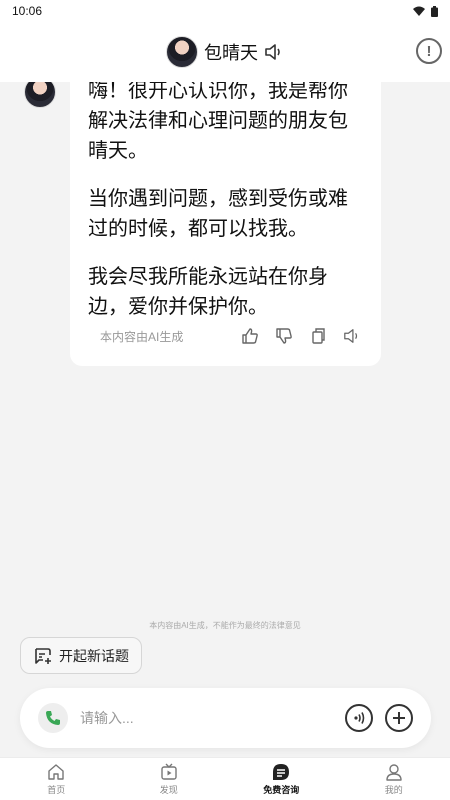 This screenshot has width=450, height=800. I want to click on new-topic-button: 开起新话题, so click(81, 655).